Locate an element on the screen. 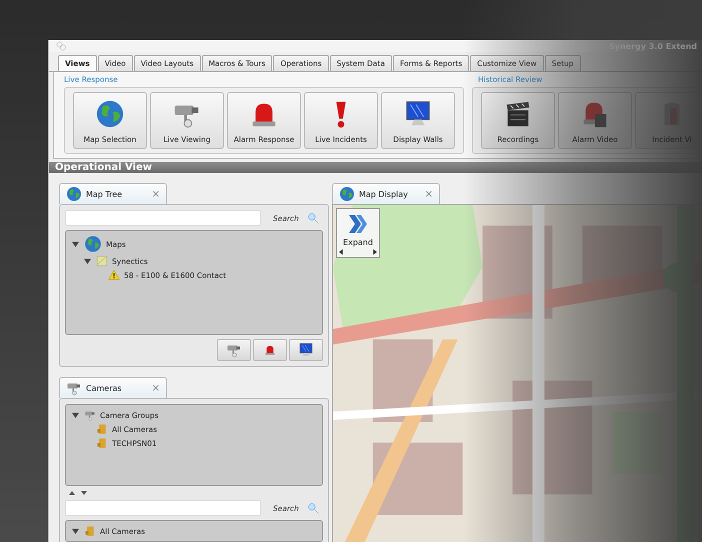  tab-label: Cameras is located at coordinates (104, 388).